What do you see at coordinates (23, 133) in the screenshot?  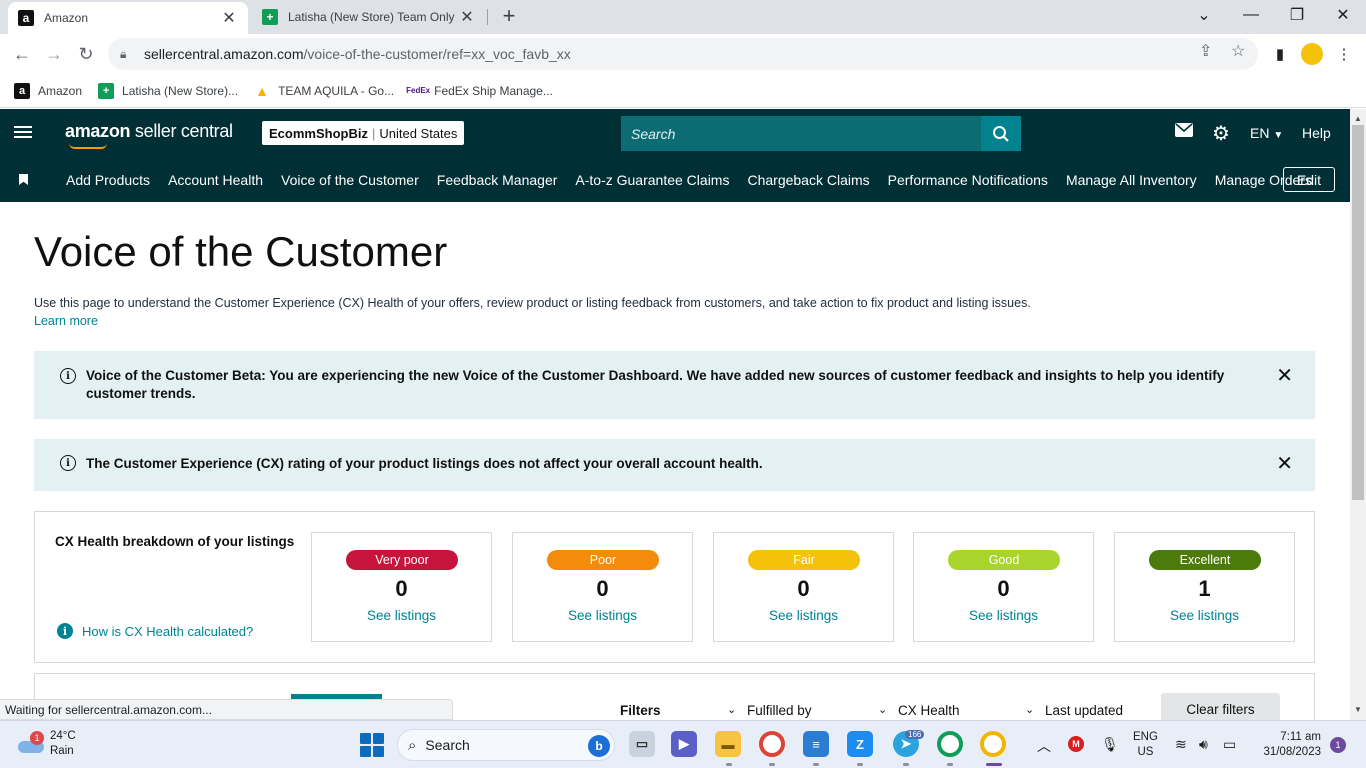 I see `hamburger-menu-icon` at bounding box center [23, 133].